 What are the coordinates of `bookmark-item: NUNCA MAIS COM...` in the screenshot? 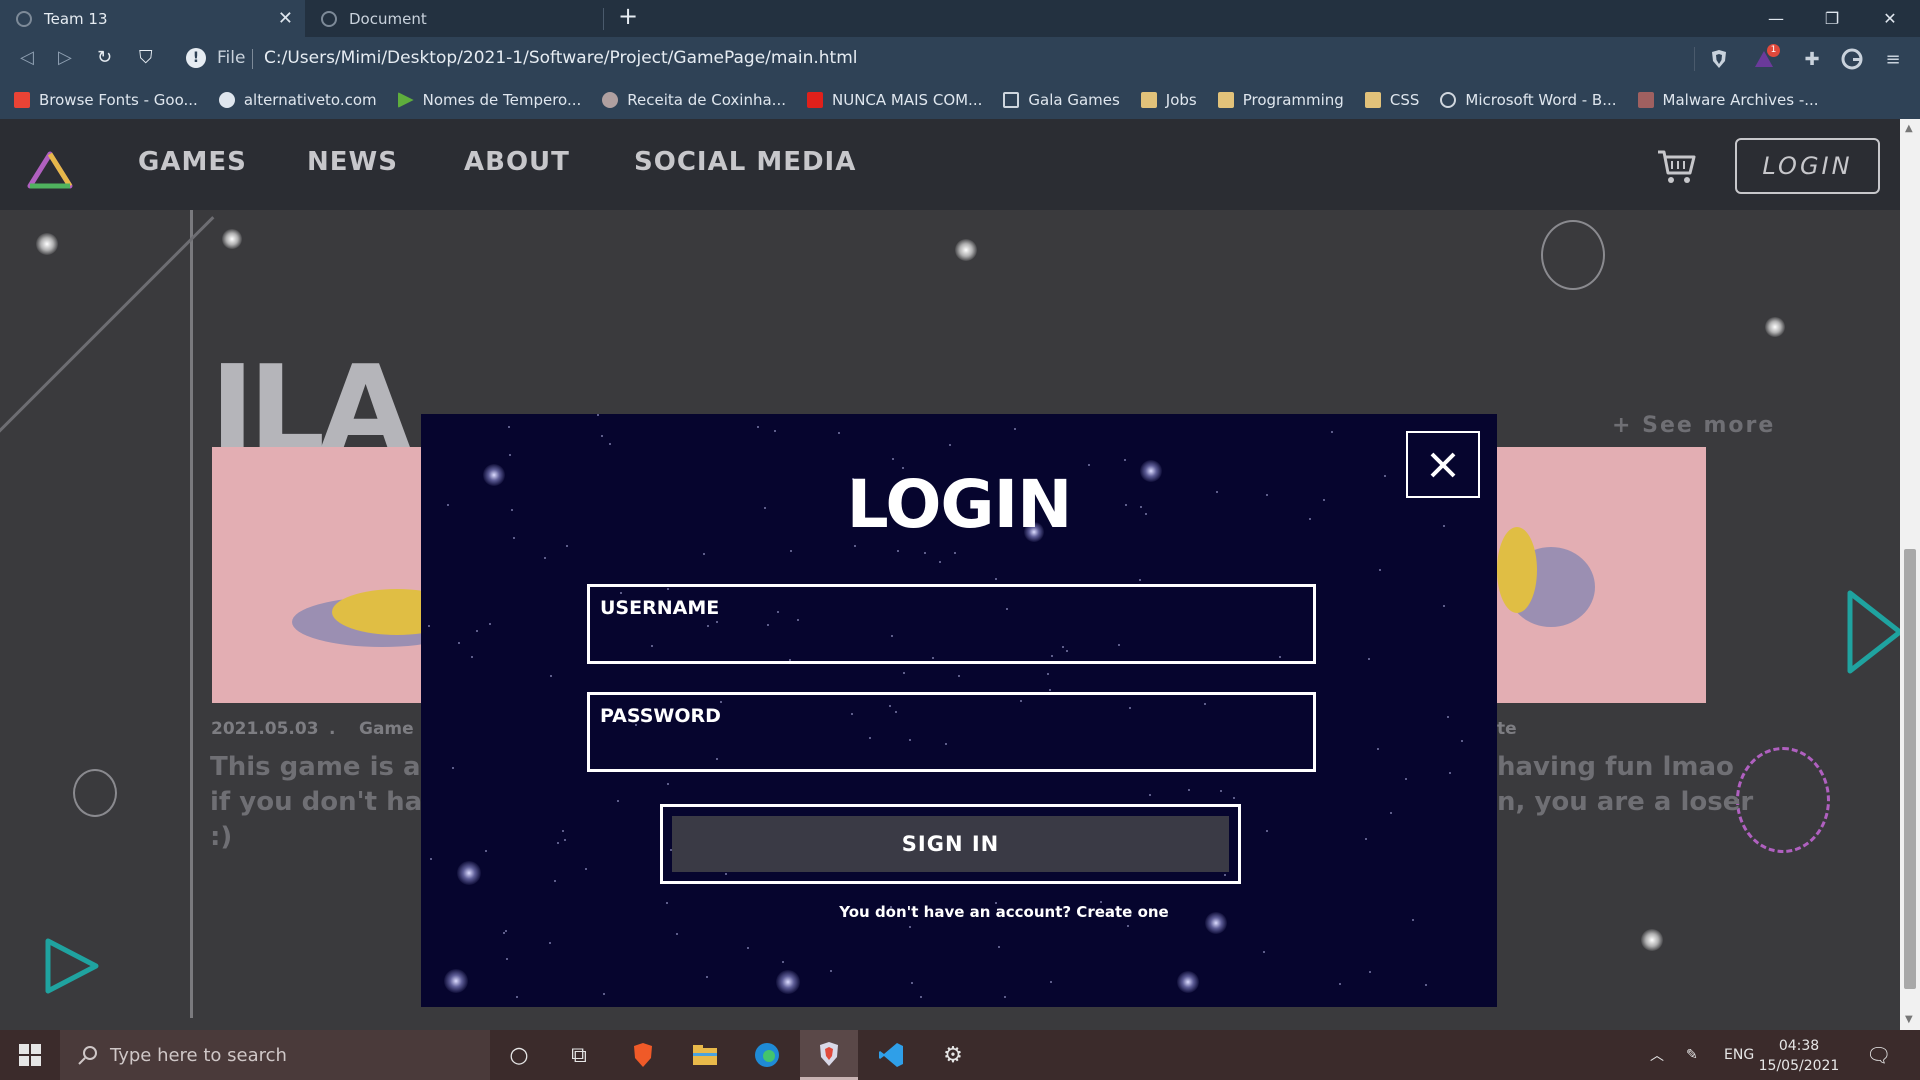 It's located at (894, 100).